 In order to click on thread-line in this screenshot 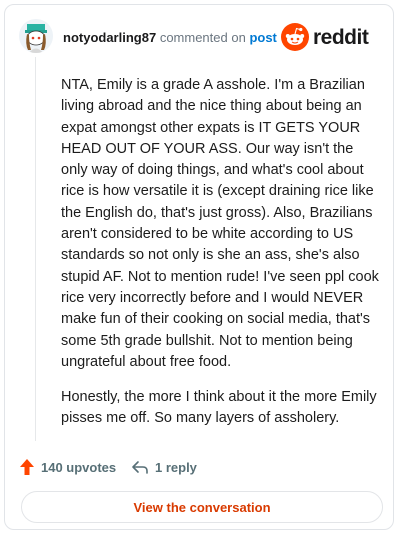, I will do `click(35, 249)`.